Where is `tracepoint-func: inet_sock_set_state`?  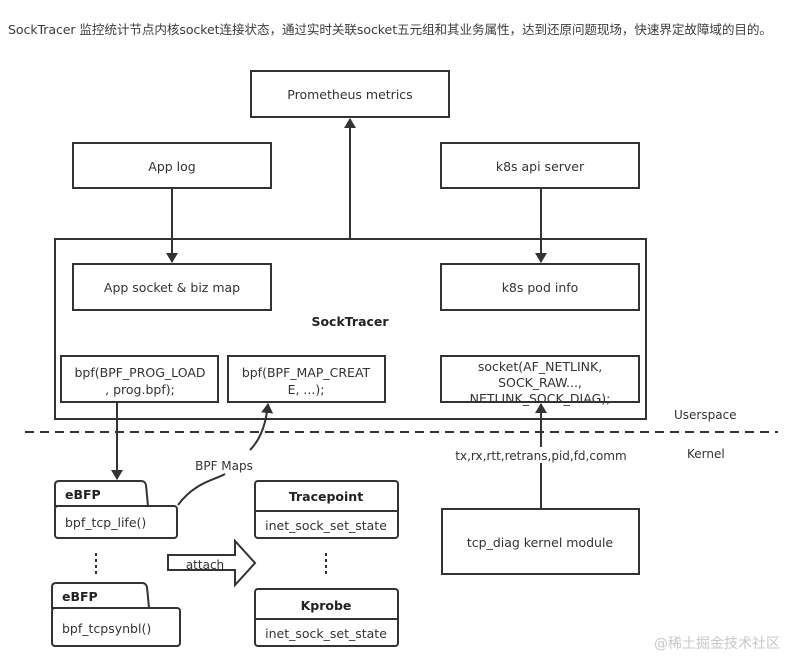 tracepoint-func: inet_sock_set_state is located at coordinates (326, 525).